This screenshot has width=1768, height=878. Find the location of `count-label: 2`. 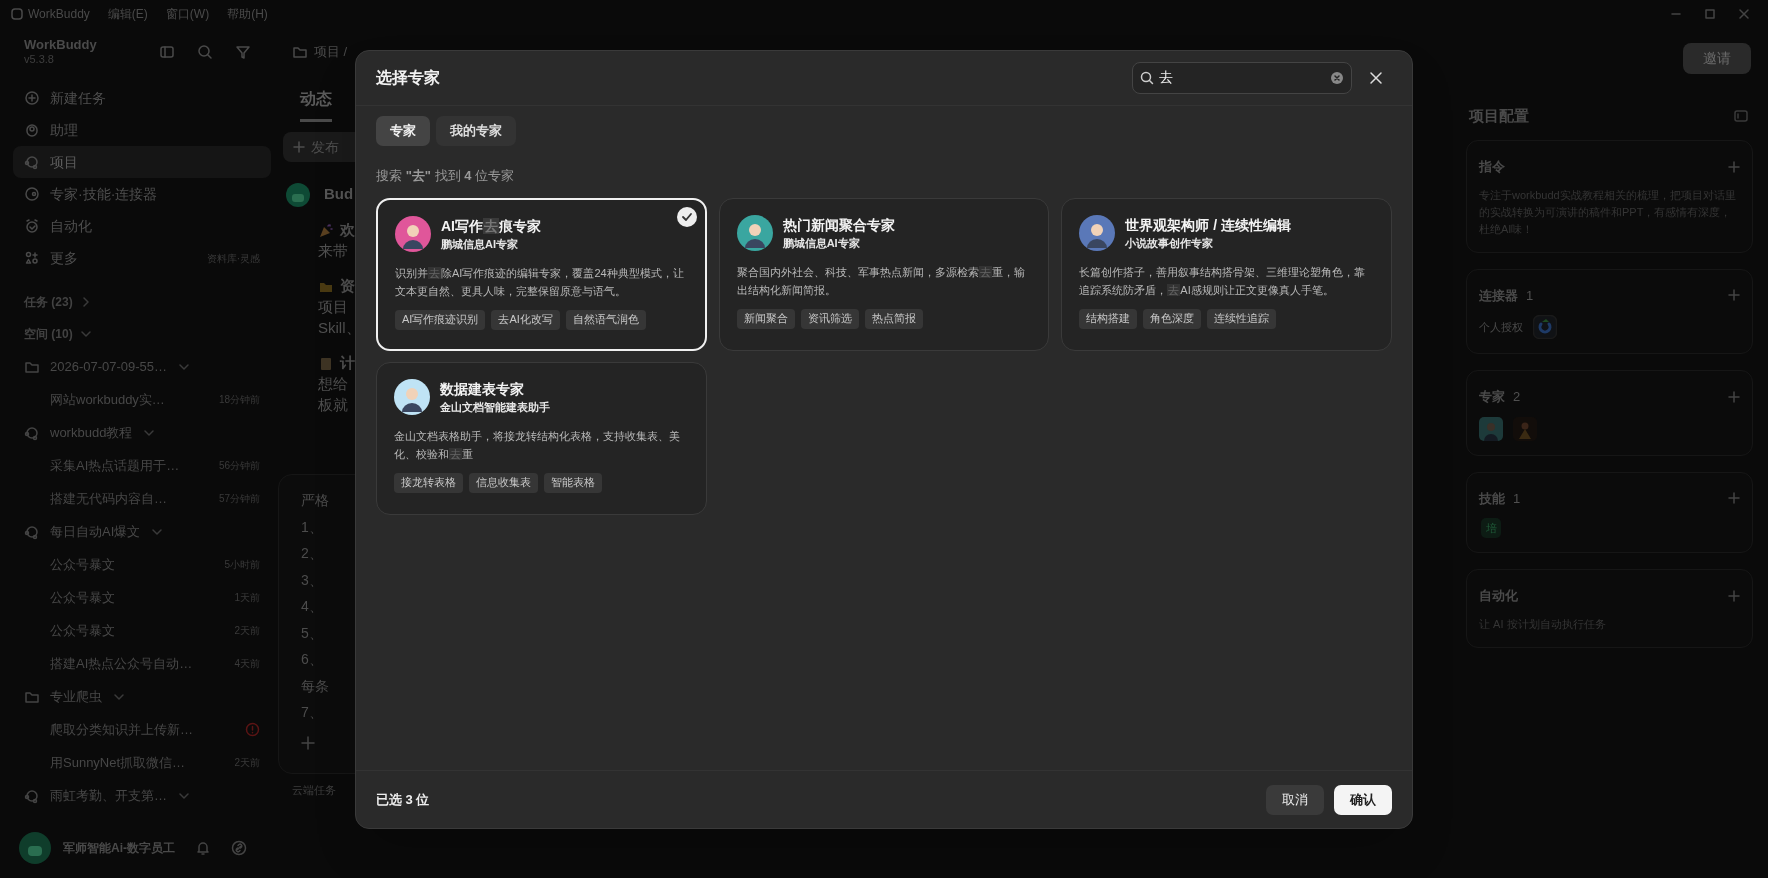

count-label: 2 is located at coordinates (1517, 397).